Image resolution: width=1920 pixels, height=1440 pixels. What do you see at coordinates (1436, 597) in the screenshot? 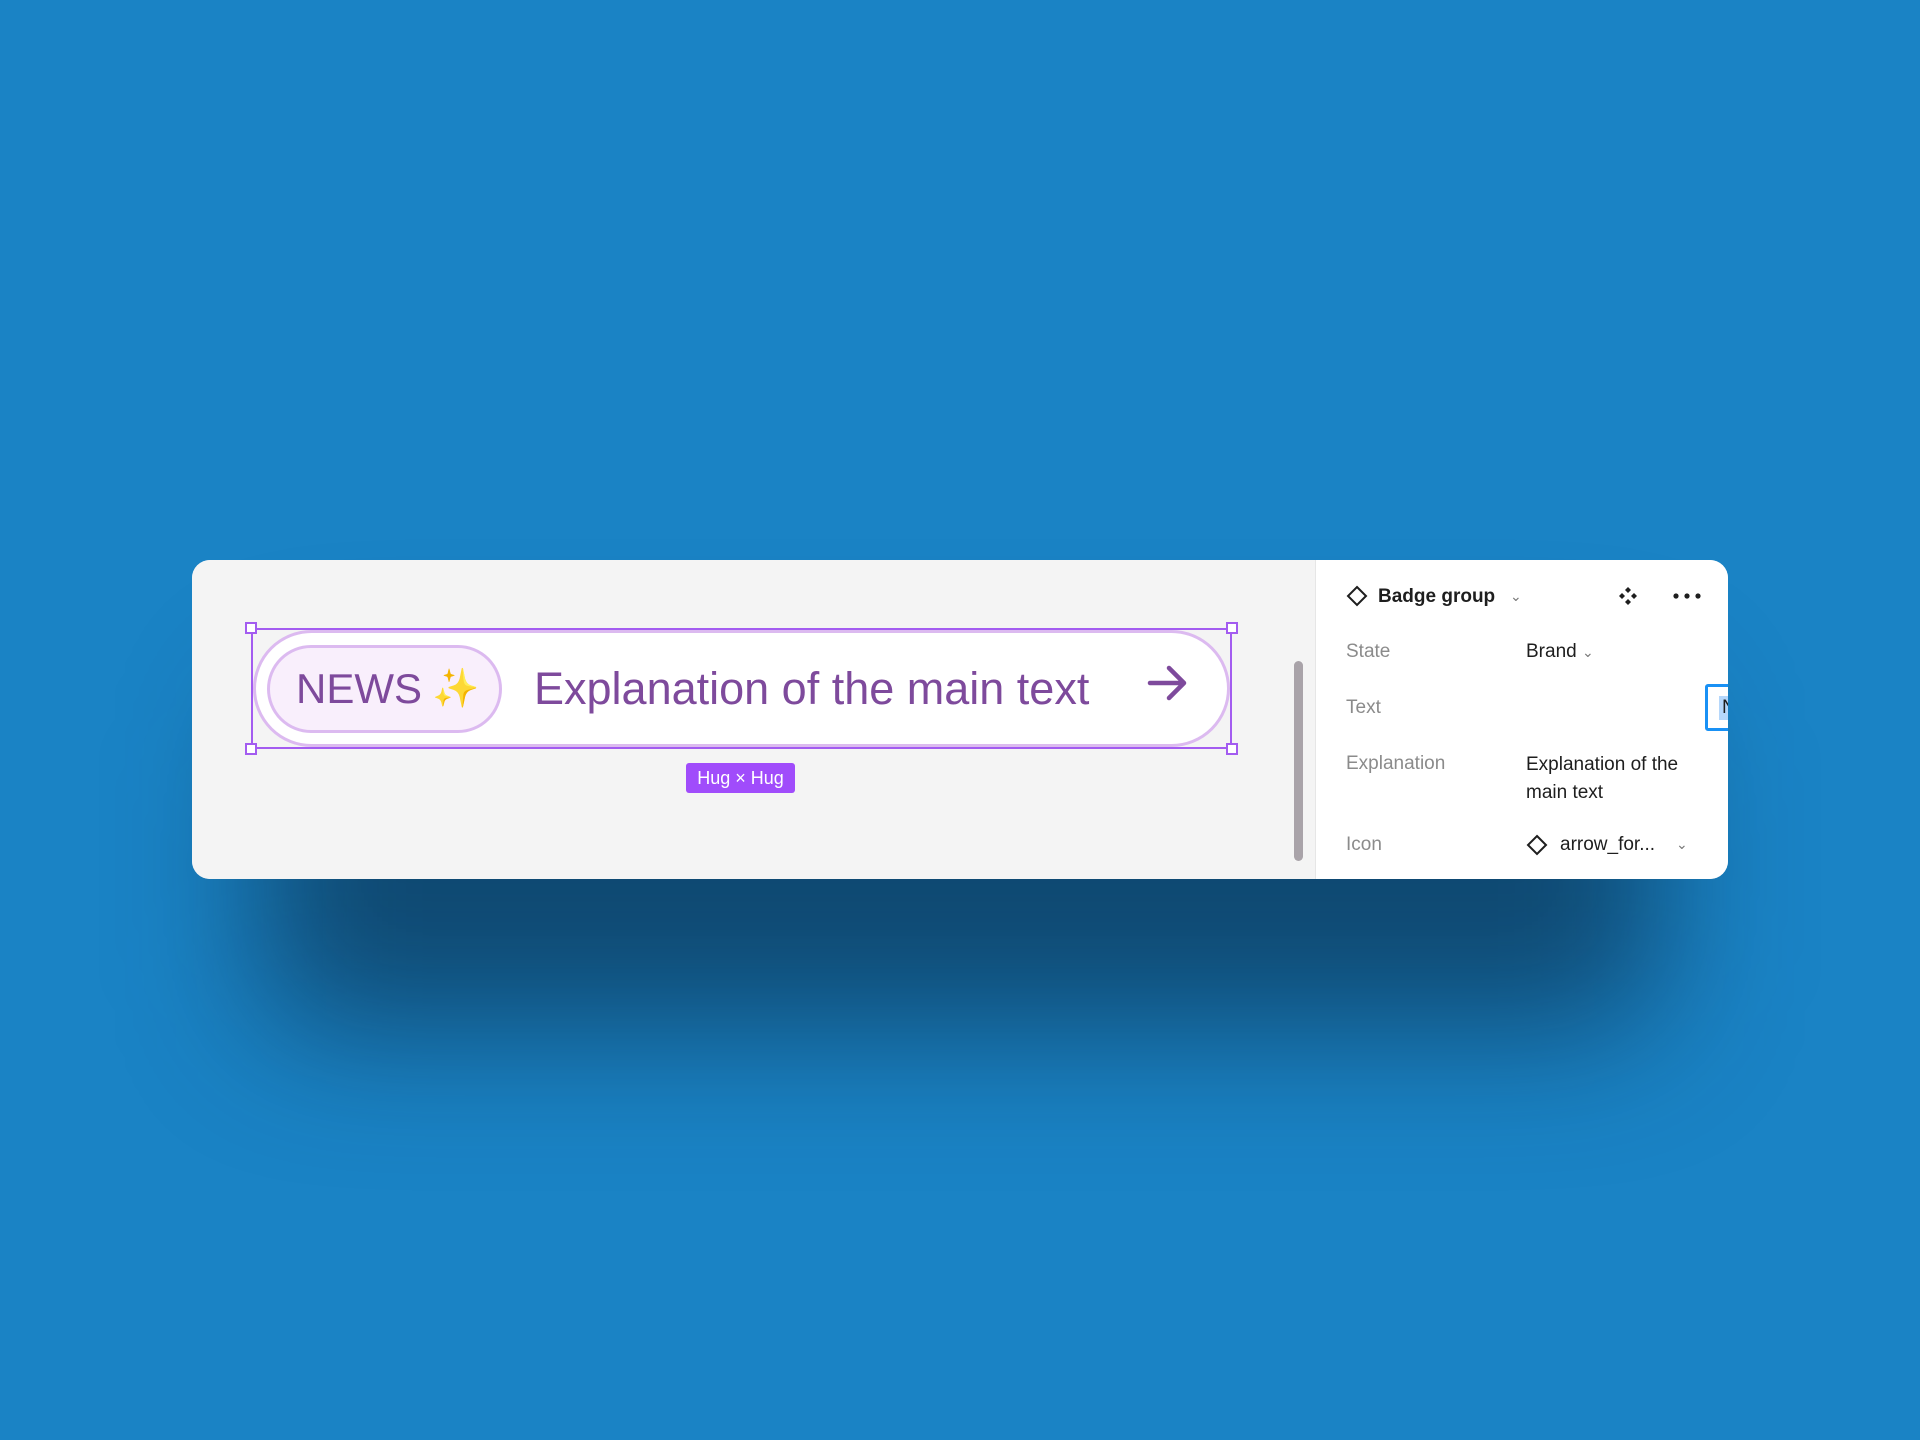
I see `panel-title: Badge group` at bounding box center [1436, 597].